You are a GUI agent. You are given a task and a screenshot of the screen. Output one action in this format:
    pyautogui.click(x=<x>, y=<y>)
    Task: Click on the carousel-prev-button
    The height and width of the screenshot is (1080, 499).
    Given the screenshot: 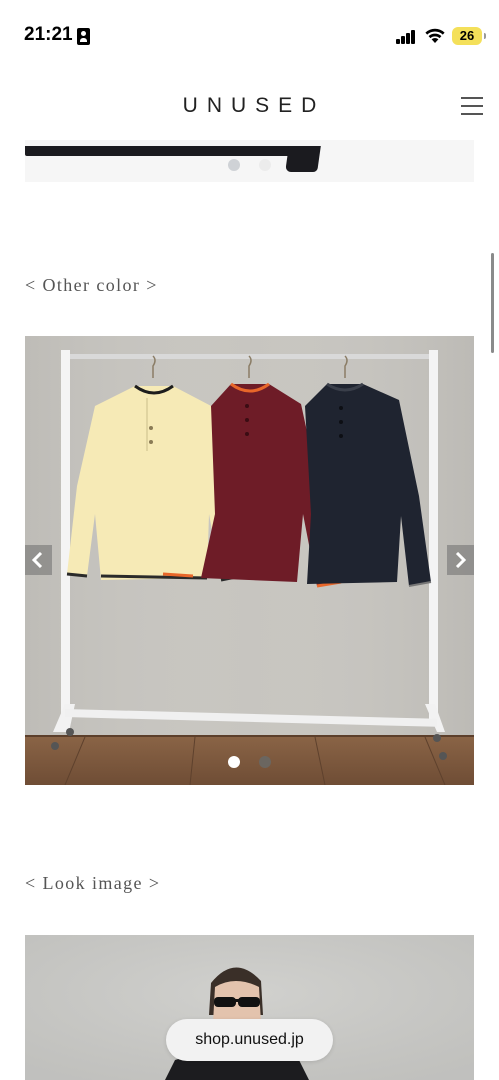 What is the action you would take?
    pyautogui.click(x=38, y=560)
    